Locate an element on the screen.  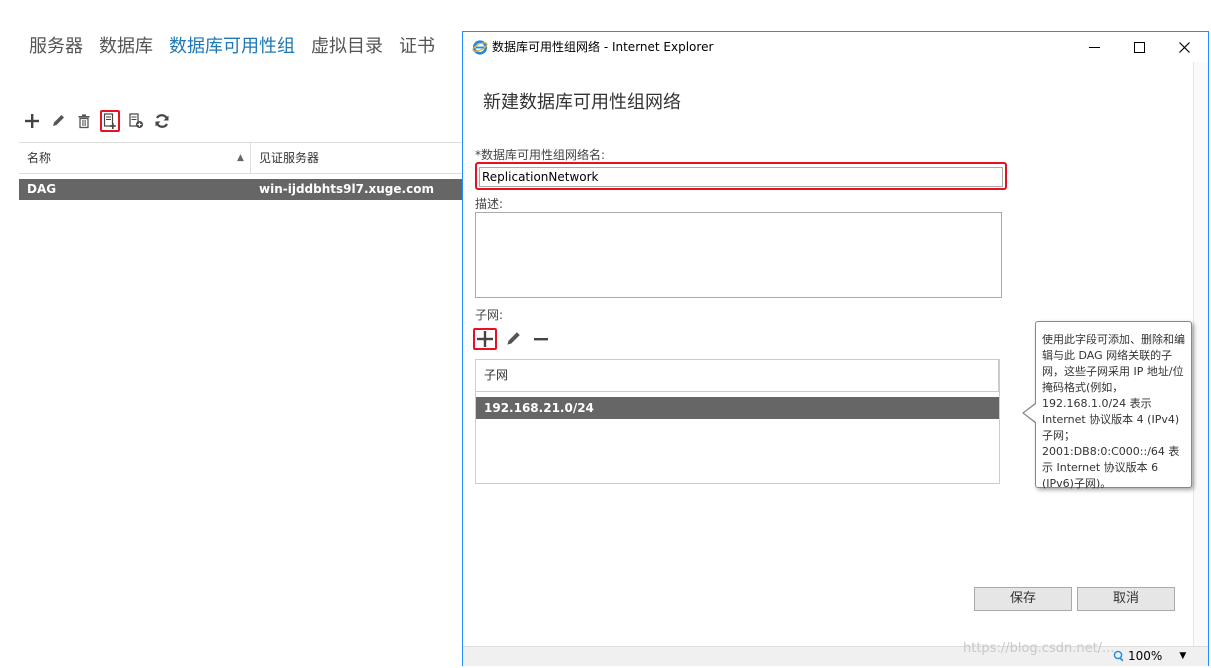
zoom-level: 100% is located at coordinates (1145, 656).